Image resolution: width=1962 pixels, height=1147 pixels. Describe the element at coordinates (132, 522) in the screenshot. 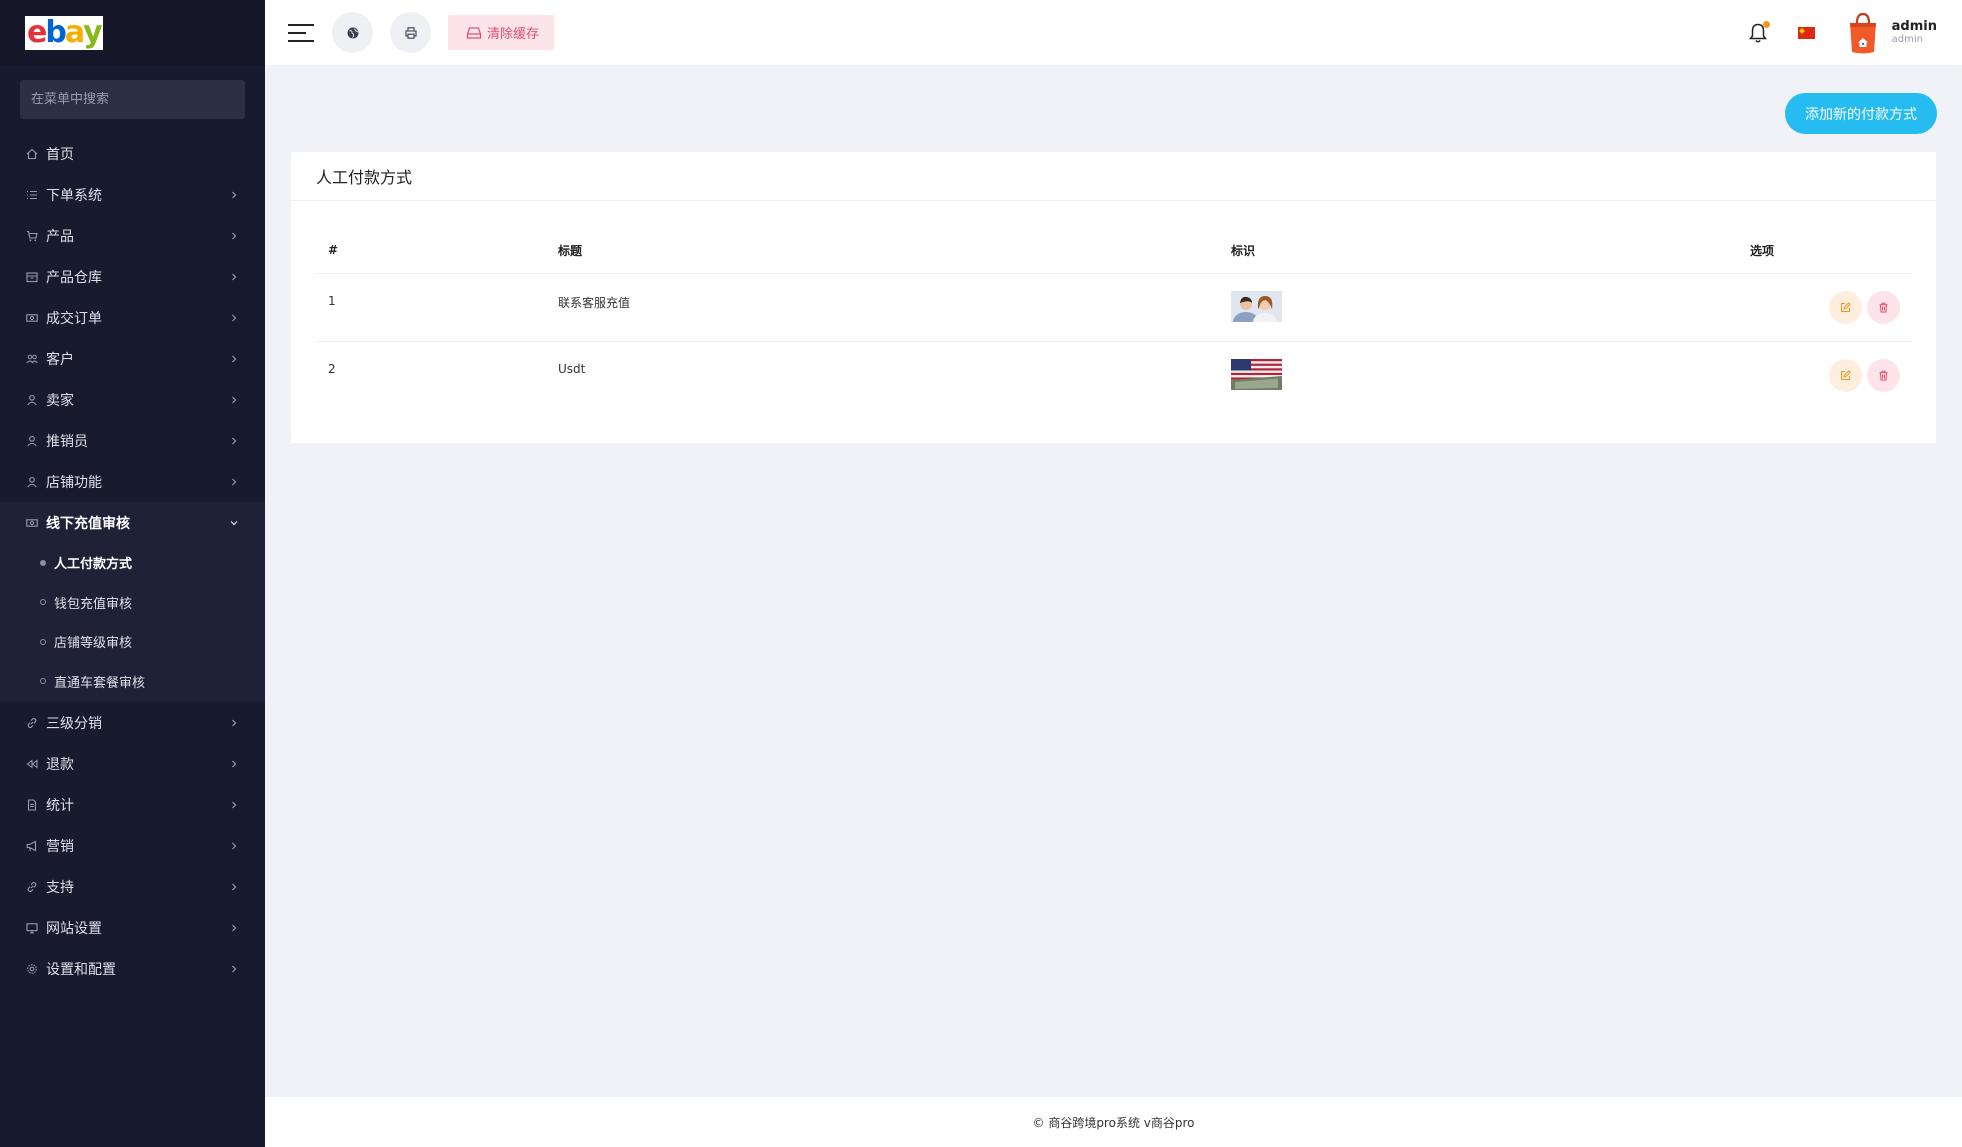

I see `sidebar-item-offline-recharge-review: 线下充值审核` at that location.